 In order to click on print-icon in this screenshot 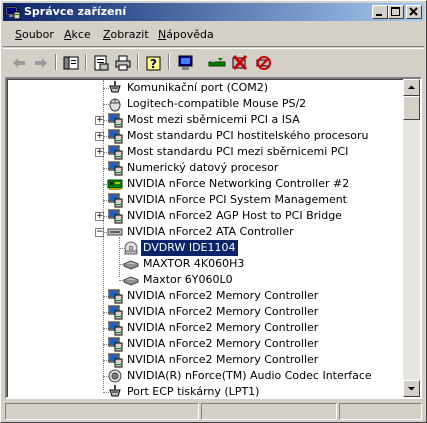, I will do `click(123, 63)`.